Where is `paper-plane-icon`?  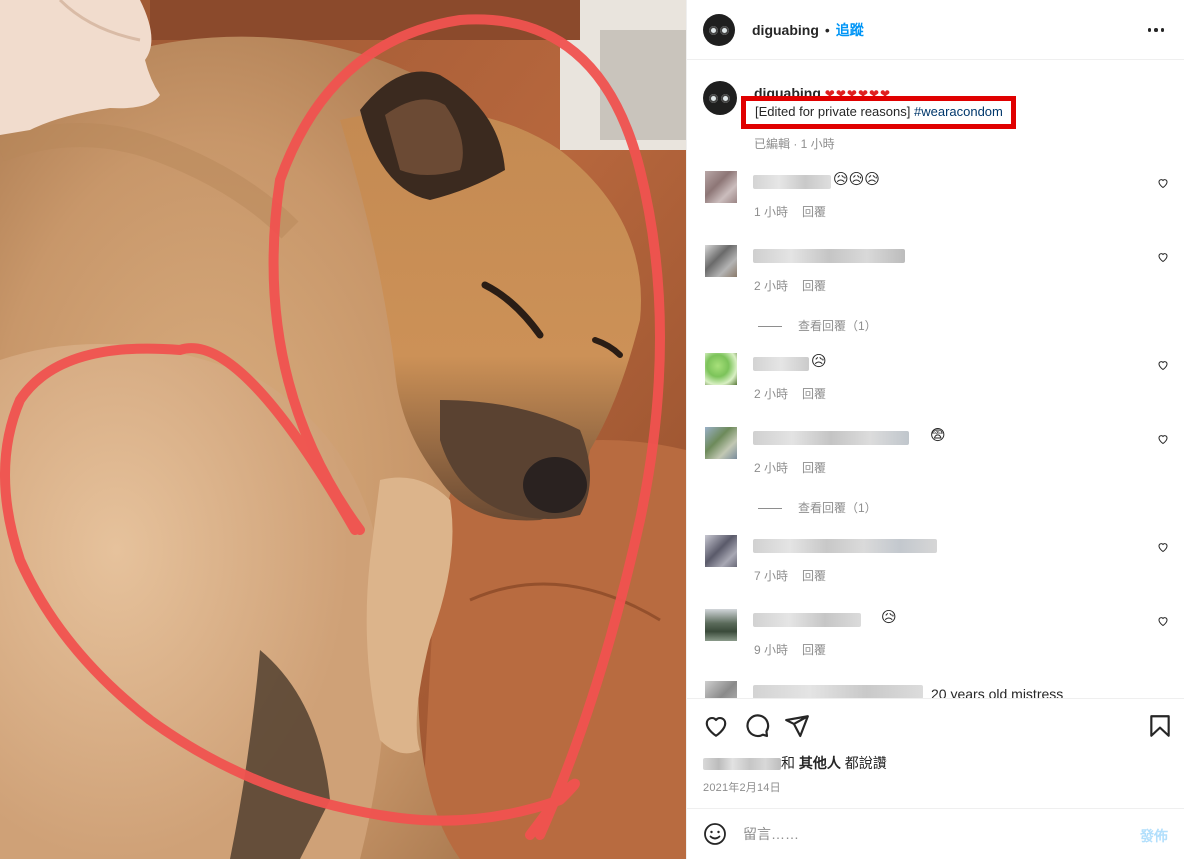
paper-plane-icon is located at coordinates (797, 726).